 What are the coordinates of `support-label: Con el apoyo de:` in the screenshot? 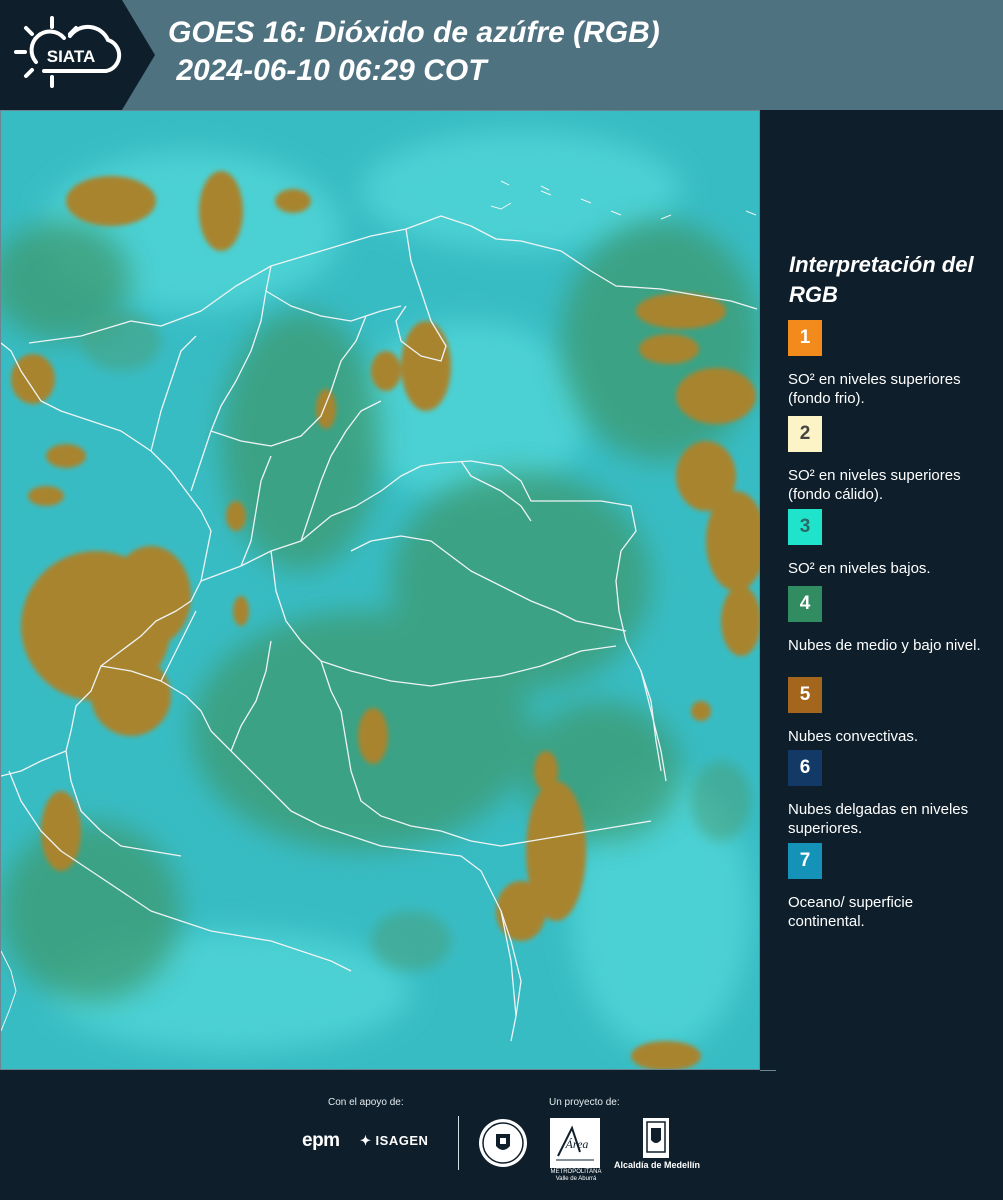 It's located at (366, 1102).